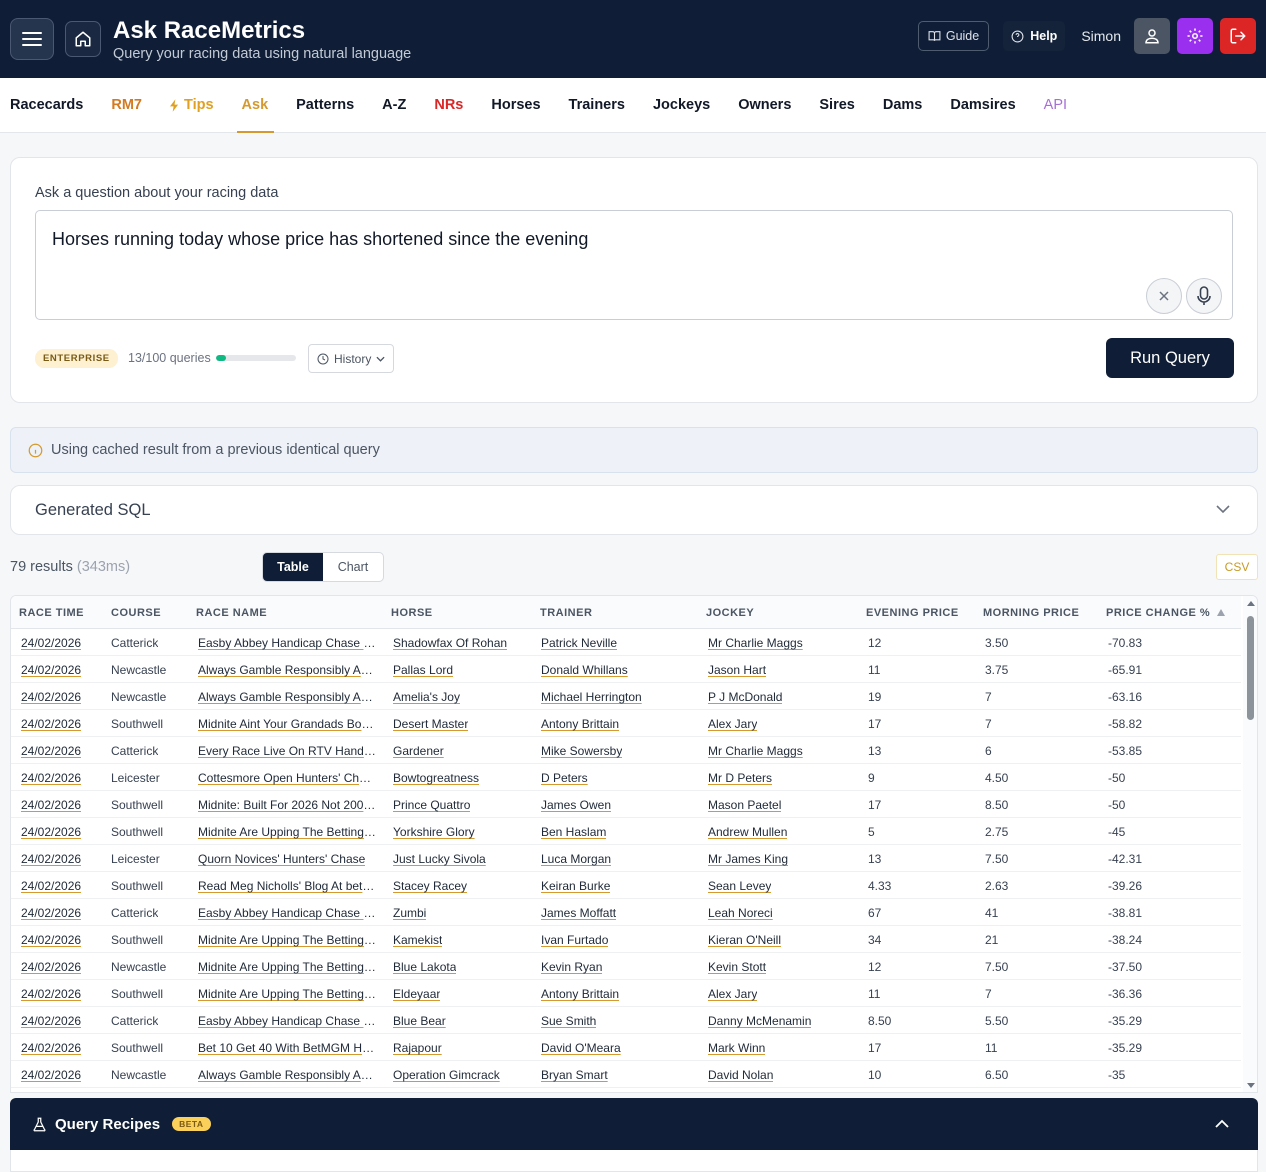 This screenshot has width=1266, height=1172. What do you see at coordinates (418, 751) in the screenshot?
I see `cell-horse: Gardener` at bounding box center [418, 751].